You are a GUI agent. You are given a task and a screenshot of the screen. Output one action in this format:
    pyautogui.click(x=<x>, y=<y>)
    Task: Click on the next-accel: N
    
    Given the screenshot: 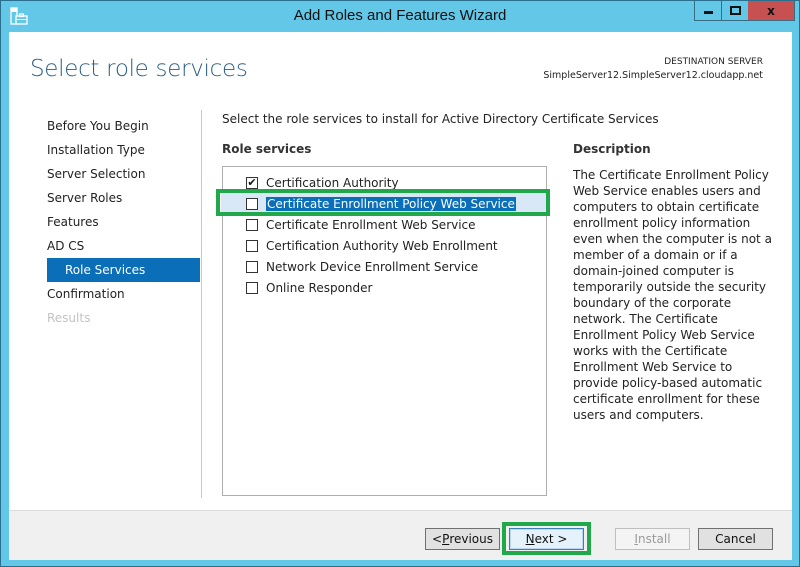 What is the action you would take?
    pyautogui.click(x=530, y=539)
    